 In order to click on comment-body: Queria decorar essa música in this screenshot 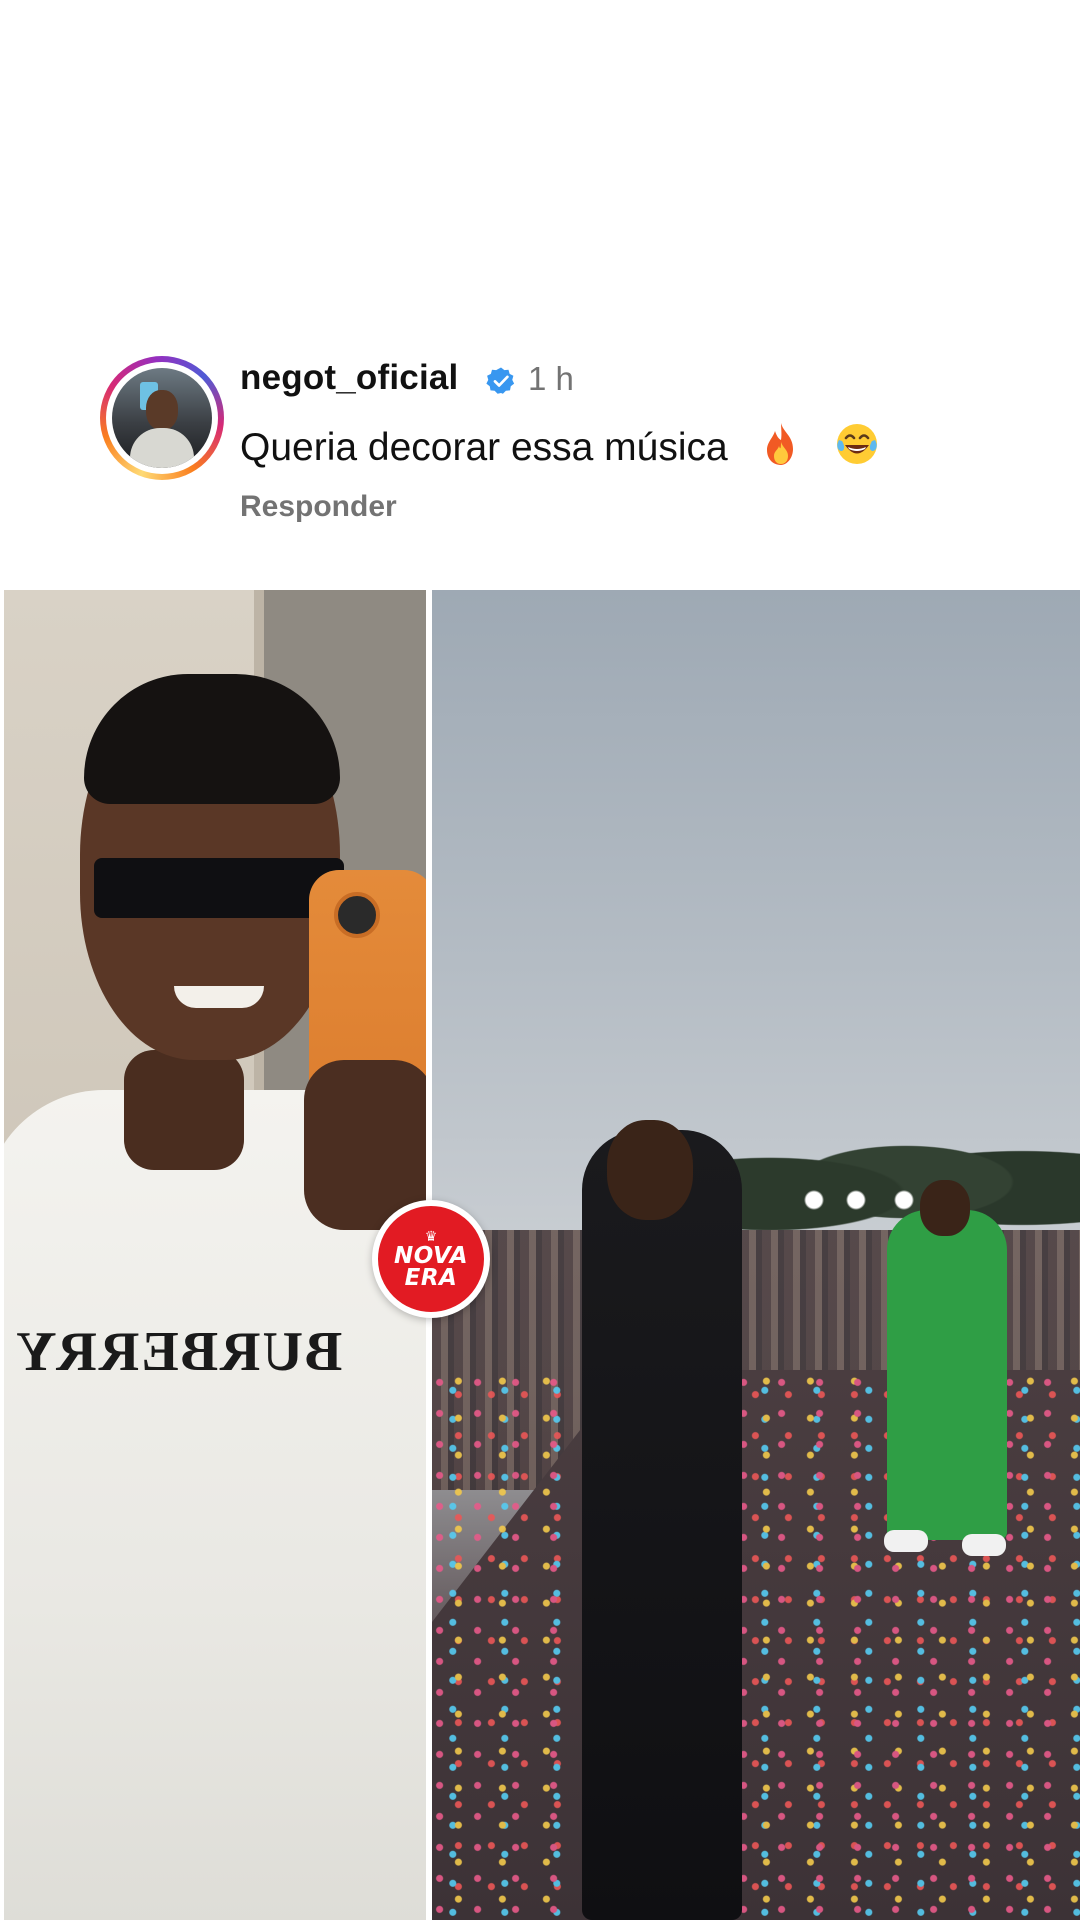, I will do `click(484, 447)`.